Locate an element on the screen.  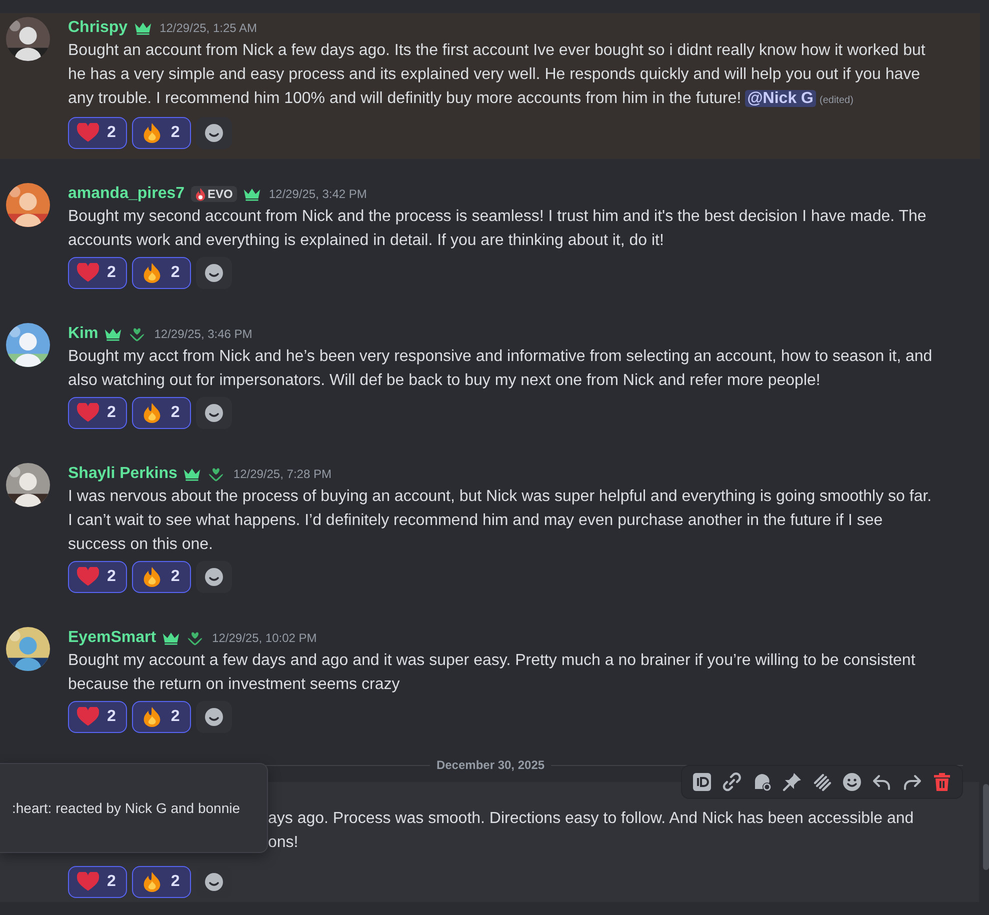
user-mention: @Nick G is located at coordinates (780, 98).